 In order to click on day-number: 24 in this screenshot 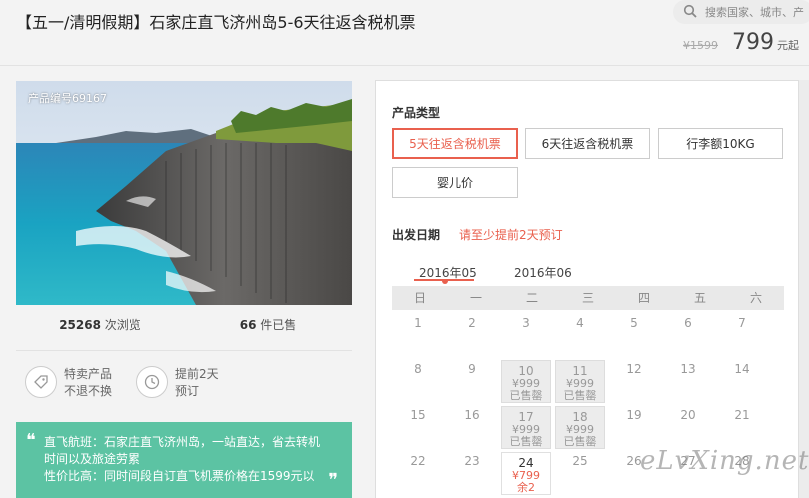, I will do `click(526, 463)`.